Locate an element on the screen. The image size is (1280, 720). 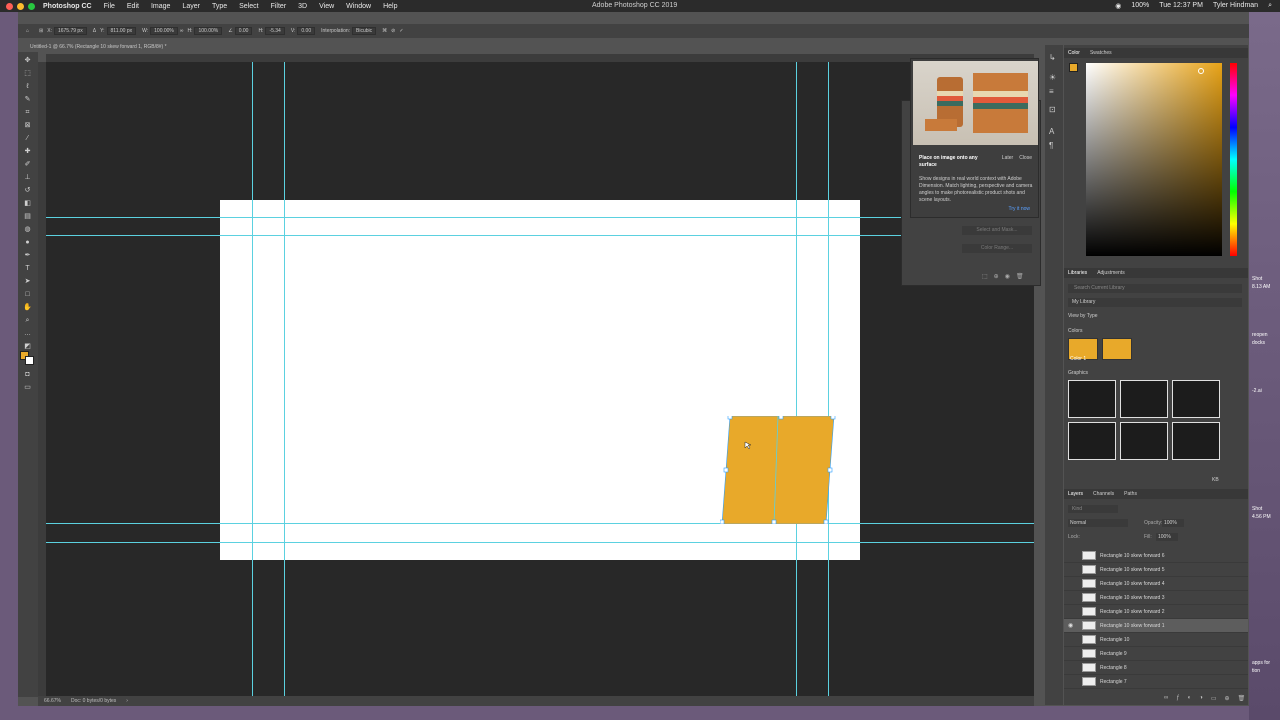
warp-icon: ⌘ is located at coordinates (384, 31).